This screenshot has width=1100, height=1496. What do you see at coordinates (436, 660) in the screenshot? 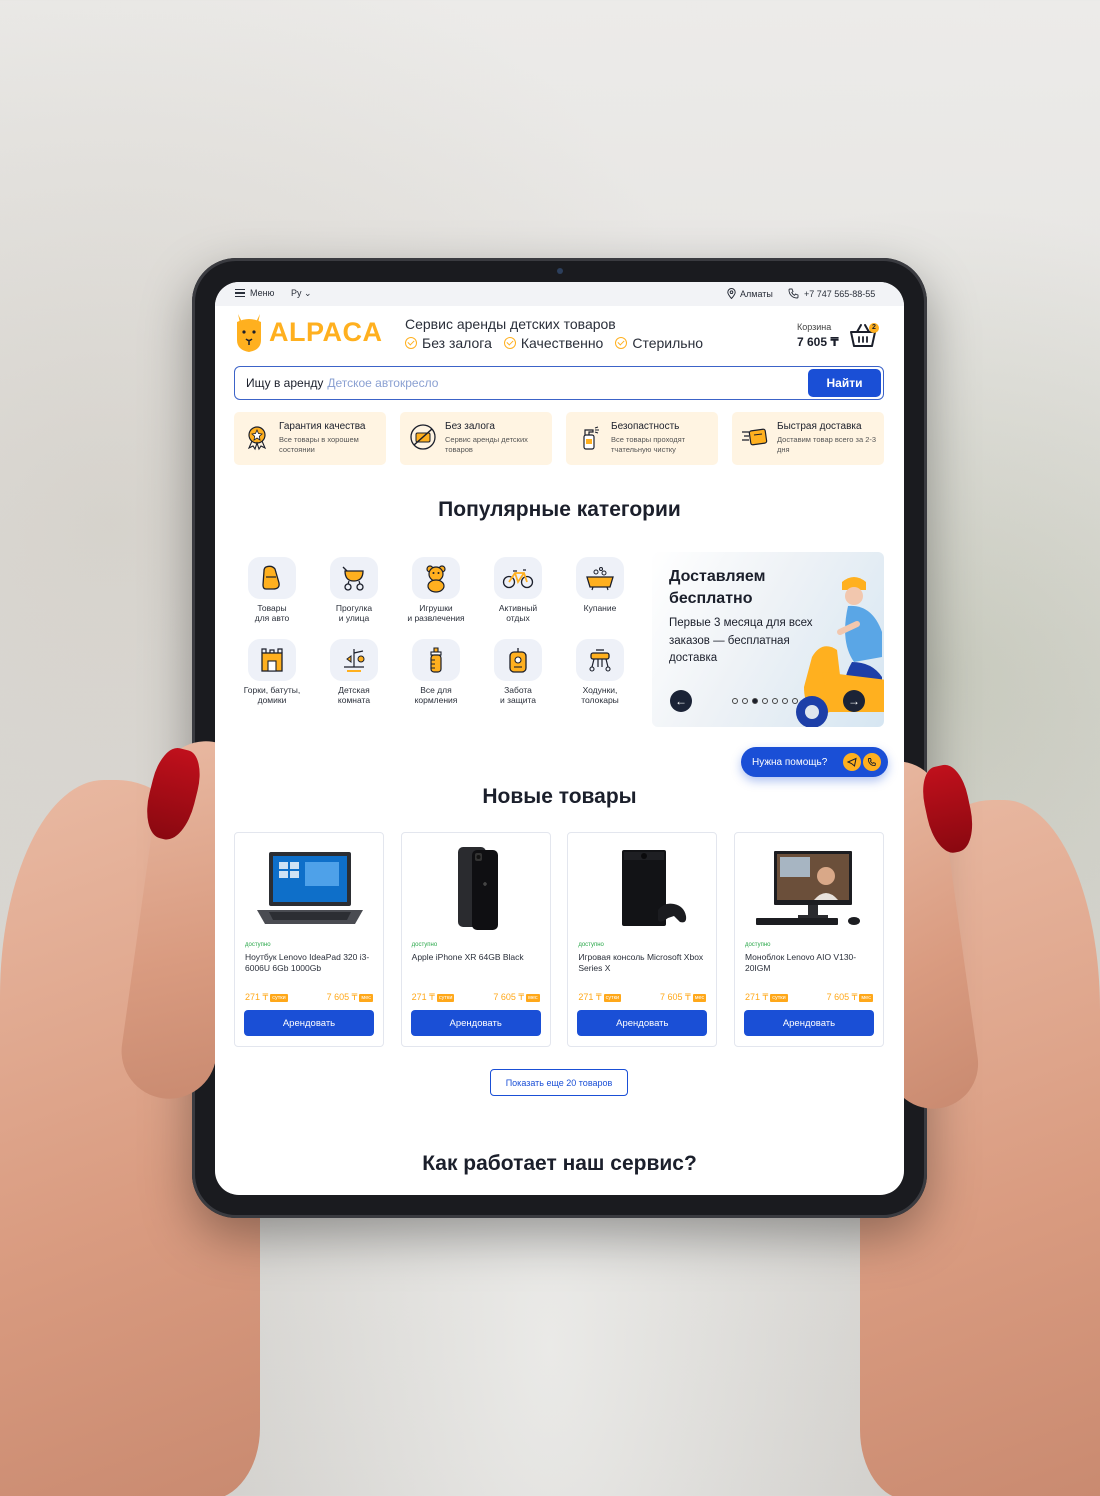
I see `baby-bottle-icon` at bounding box center [436, 660].